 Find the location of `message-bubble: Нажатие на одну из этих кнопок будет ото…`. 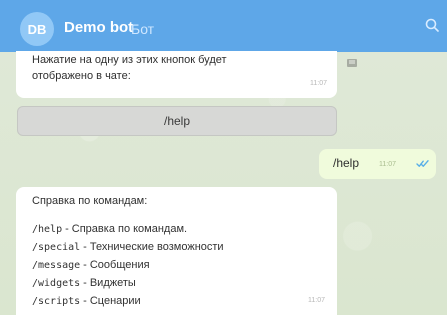

message-bubble: Нажатие на одну из этих кнопок будет ото… is located at coordinates (176, 74).